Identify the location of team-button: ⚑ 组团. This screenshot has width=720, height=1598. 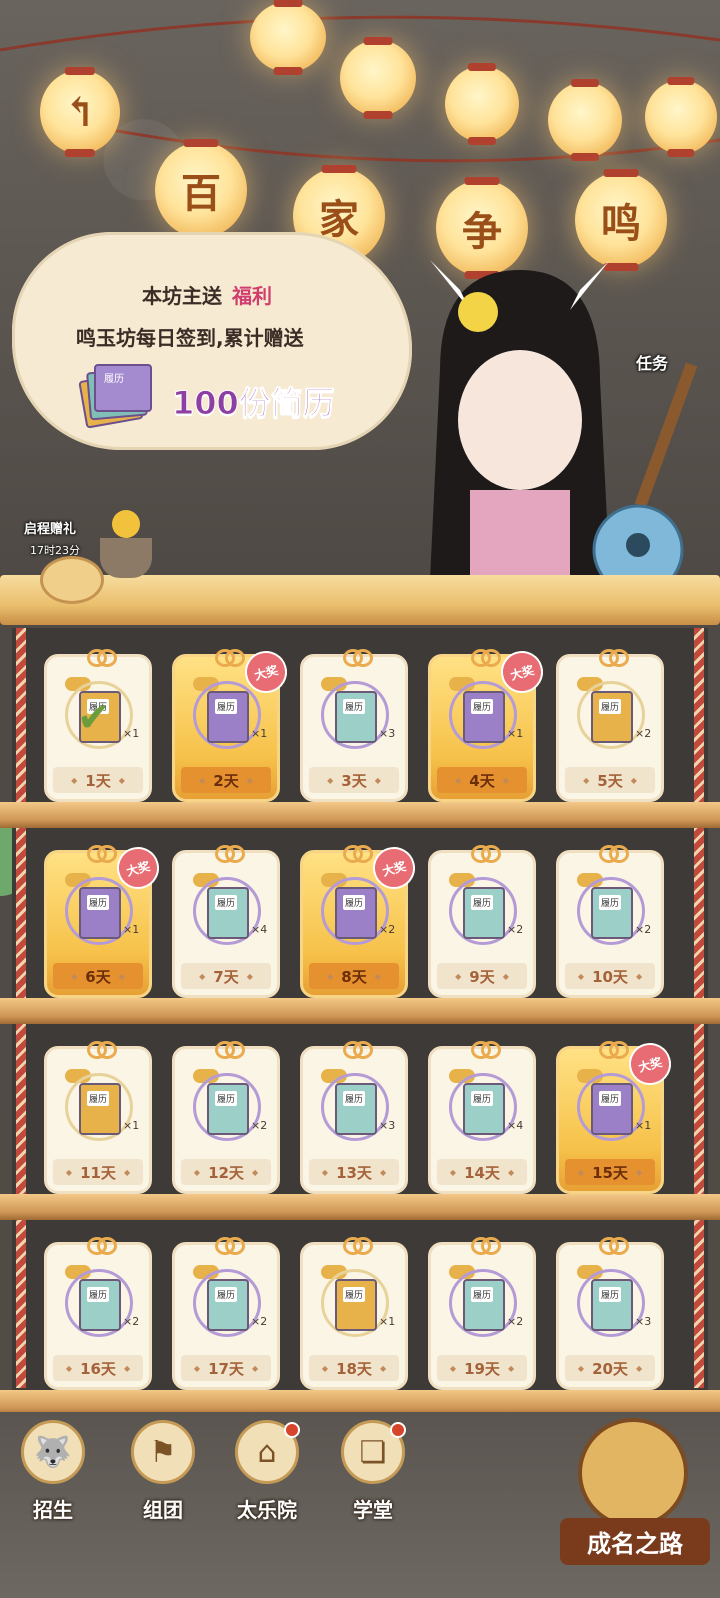
(163, 1480).